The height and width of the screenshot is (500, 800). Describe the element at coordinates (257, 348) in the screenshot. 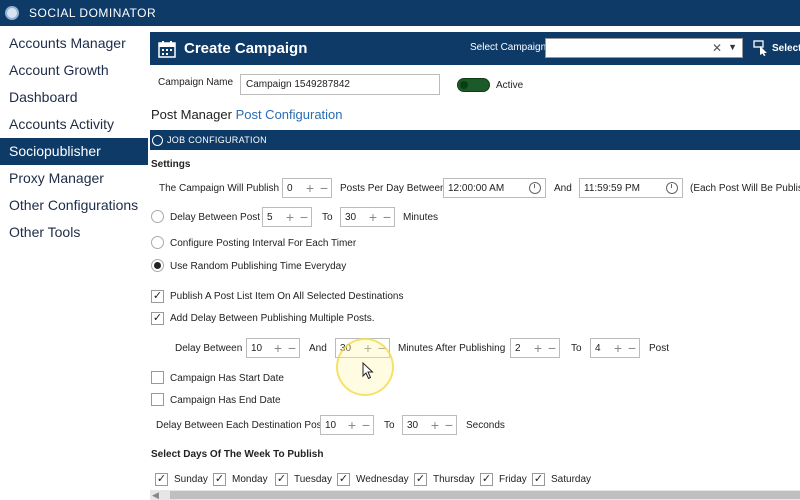

I see `delay-from-value: 10` at that location.